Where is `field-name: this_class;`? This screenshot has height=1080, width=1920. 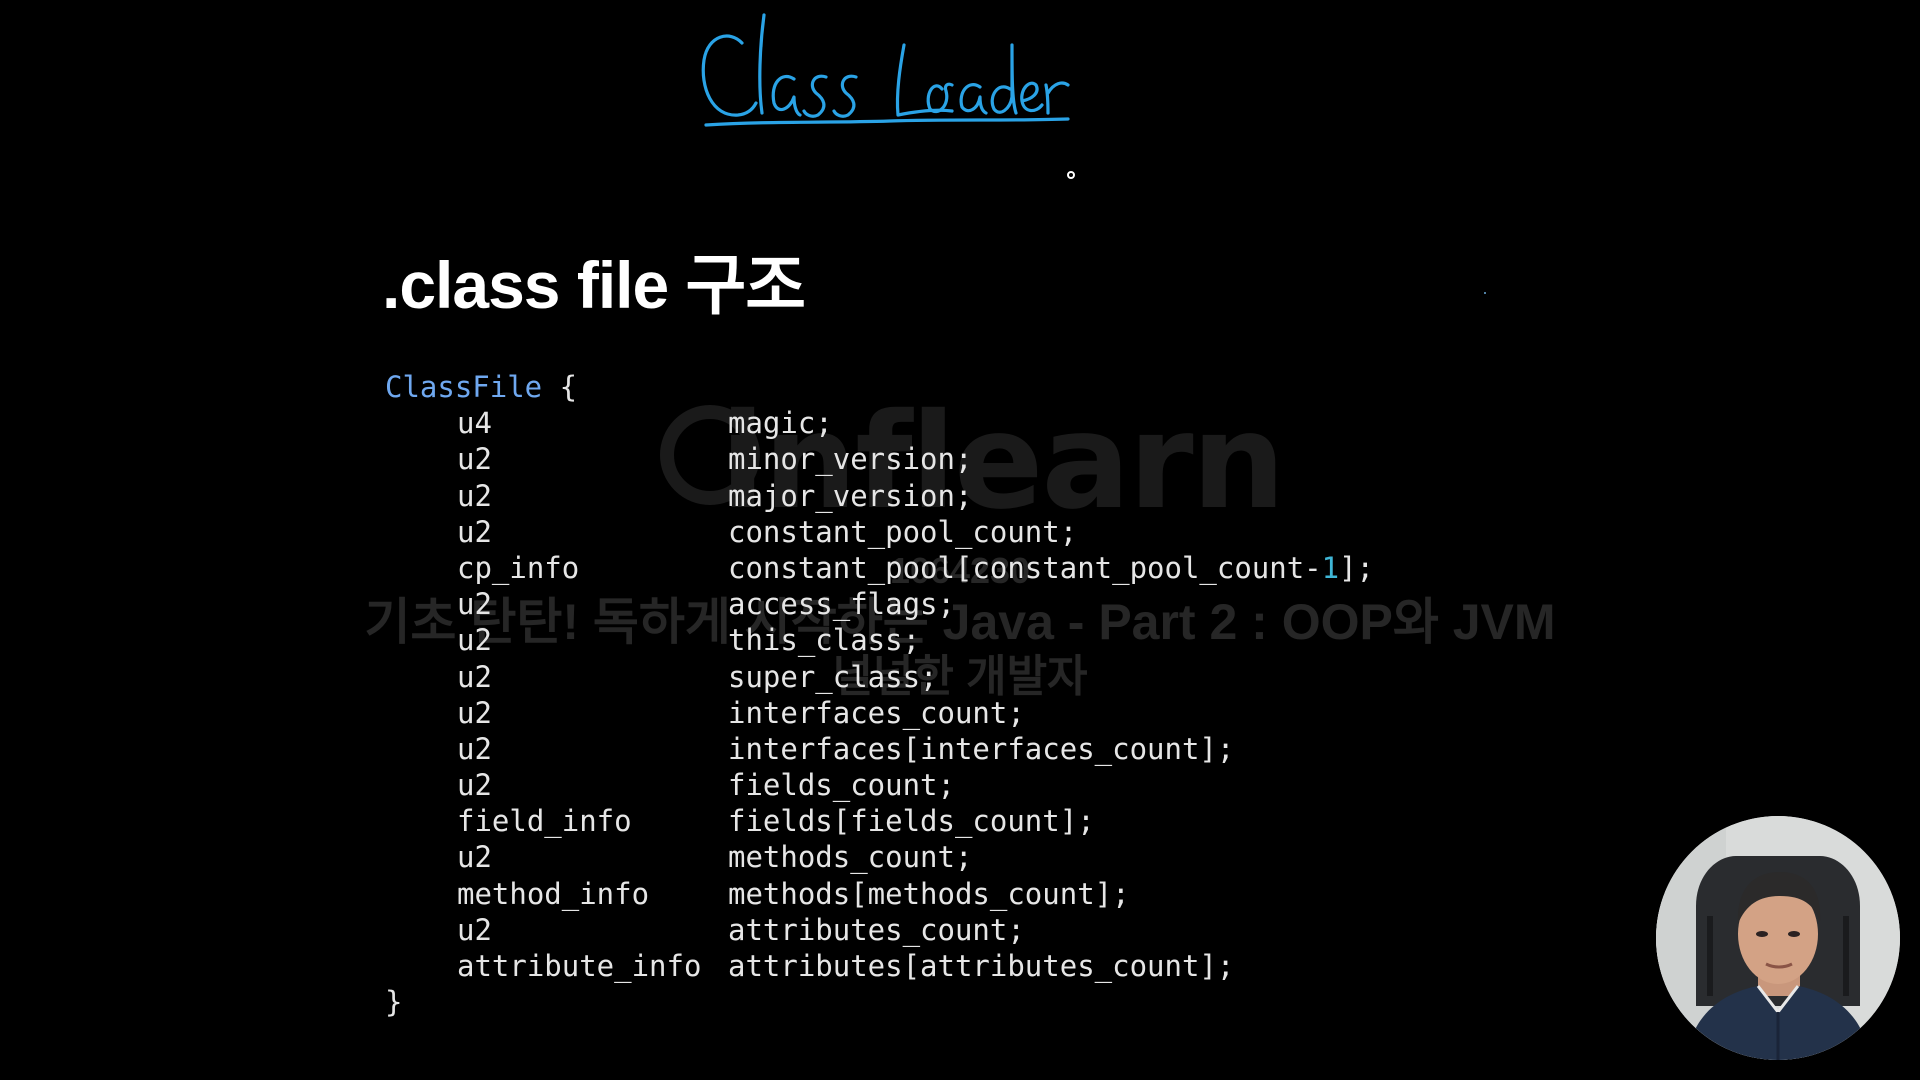 field-name: this_class; is located at coordinates (824, 640).